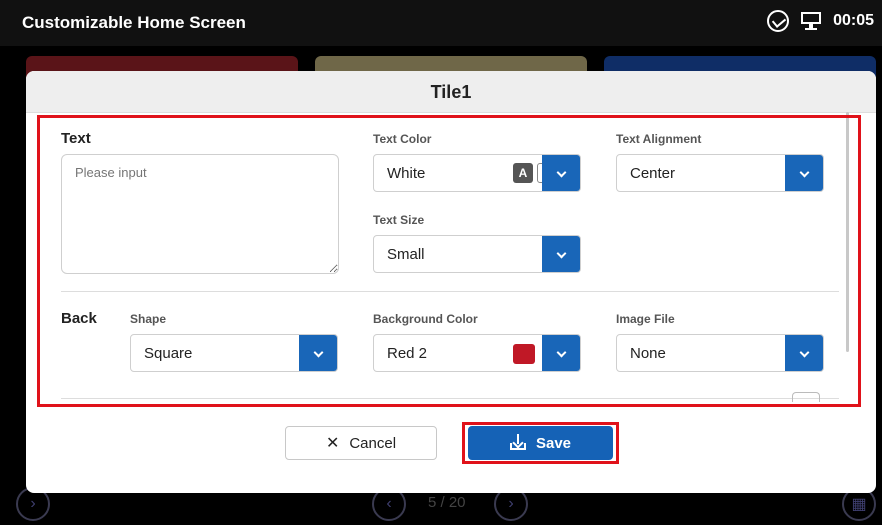 The height and width of the screenshot is (525, 882). I want to click on close-icon: ✕, so click(332, 443).